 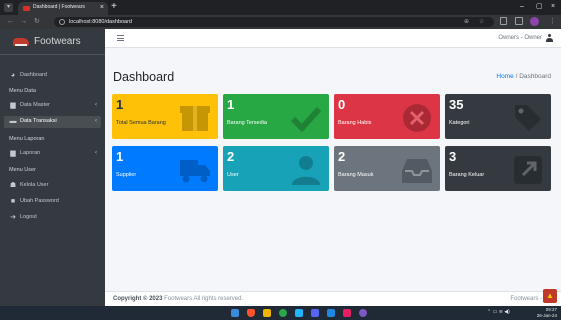 What do you see at coordinates (126, 175) in the screenshot?
I see `info-box-label: Supplier` at bounding box center [126, 175].